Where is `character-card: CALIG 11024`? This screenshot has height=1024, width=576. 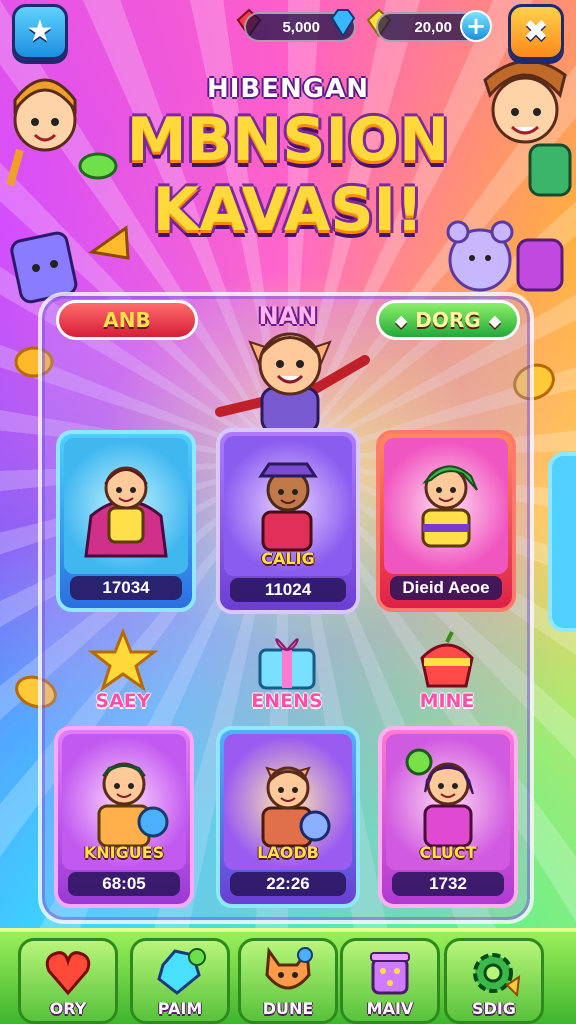
character-card: CALIG 11024 is located at coordinates (288, 521).